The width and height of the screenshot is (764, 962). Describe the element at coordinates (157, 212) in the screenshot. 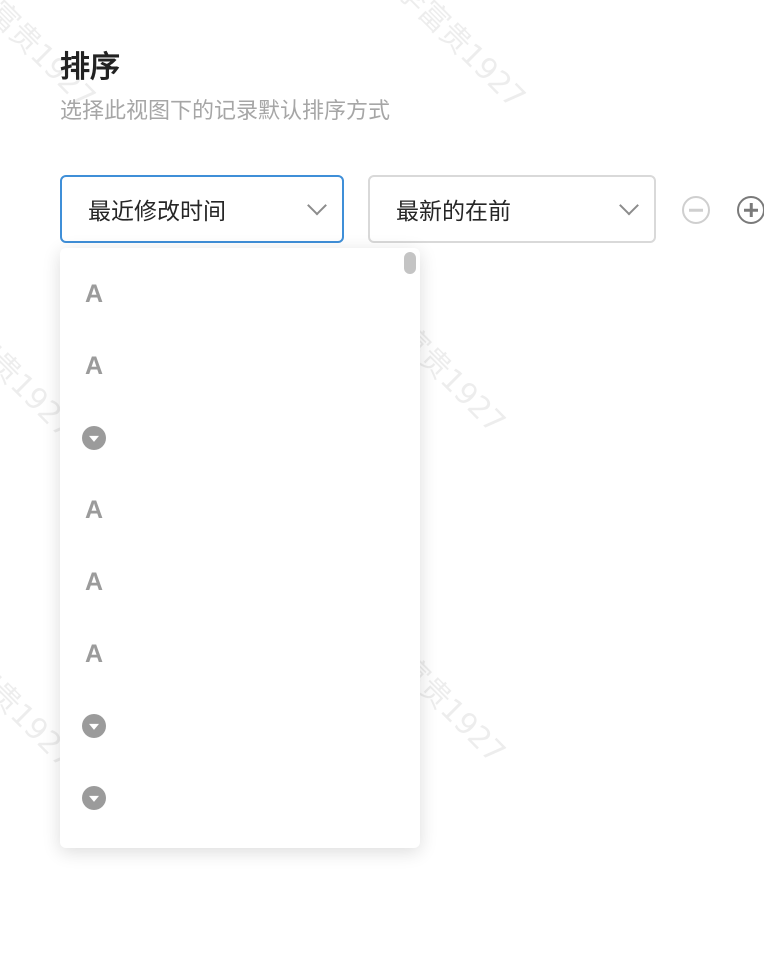

I see `sort-field-value: 最近修改时间` at that location.